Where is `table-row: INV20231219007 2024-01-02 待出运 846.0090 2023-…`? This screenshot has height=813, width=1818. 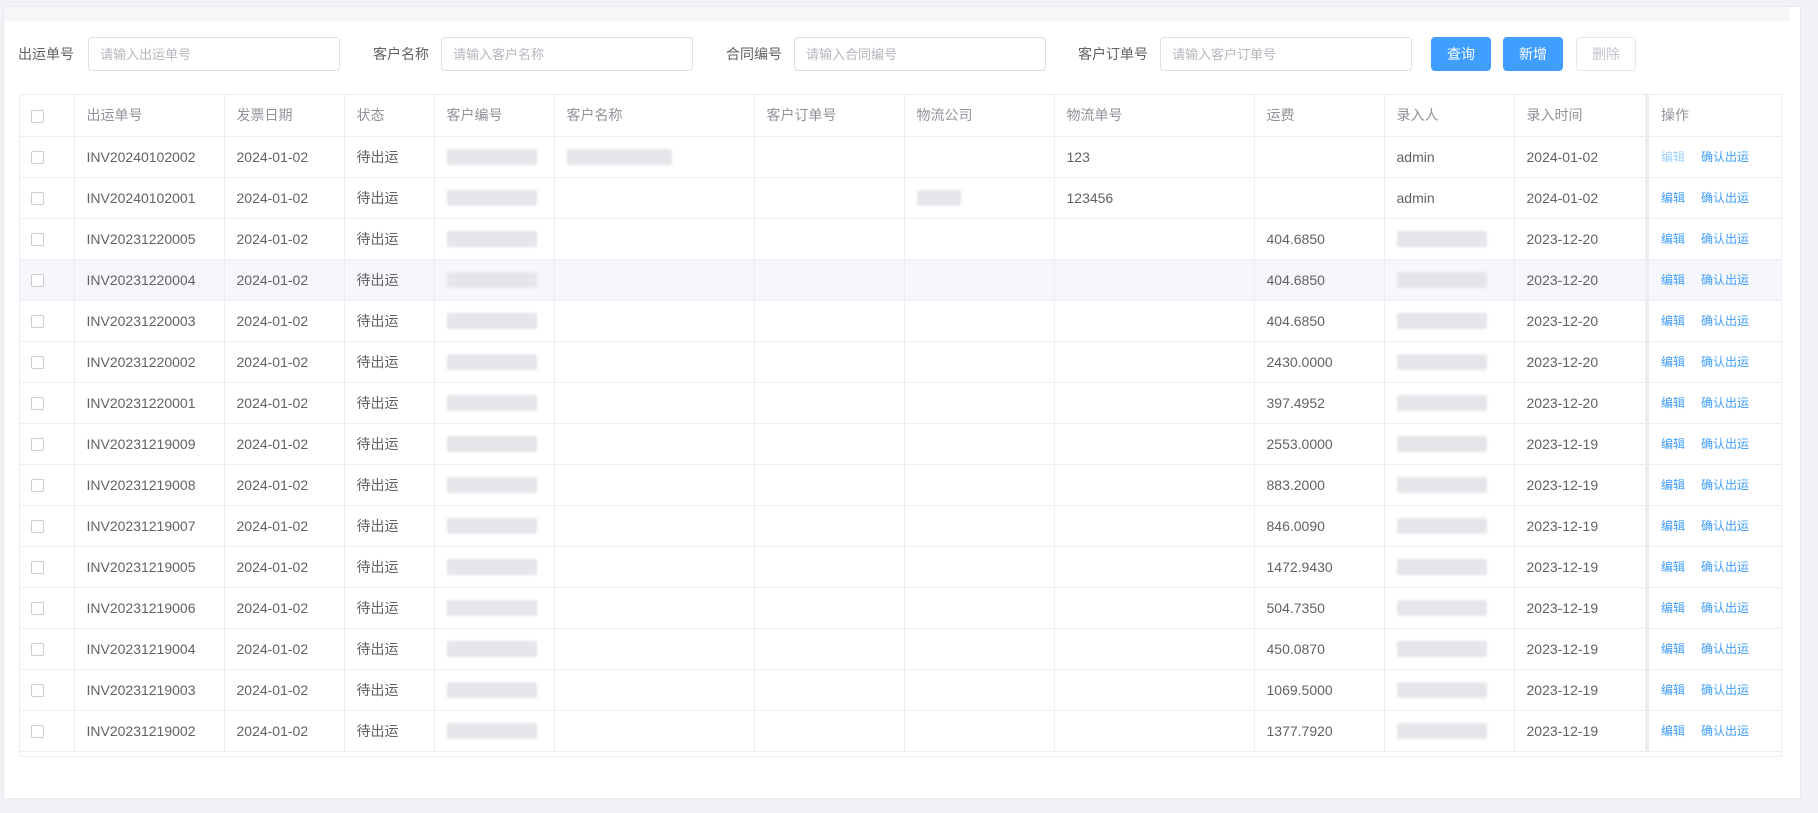 table-row: INV20231219007 2024-01-02 待出运 846.0090 2023-… is located at coordinates (900, 526).